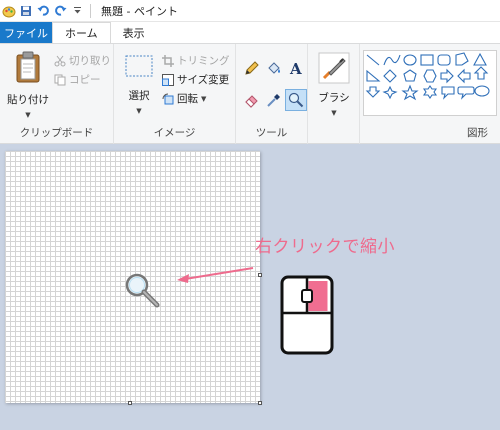 This screenshot has width=500, height=430. I want to click on brushes-dropdown-arrow: ▼, so click(333, 113).